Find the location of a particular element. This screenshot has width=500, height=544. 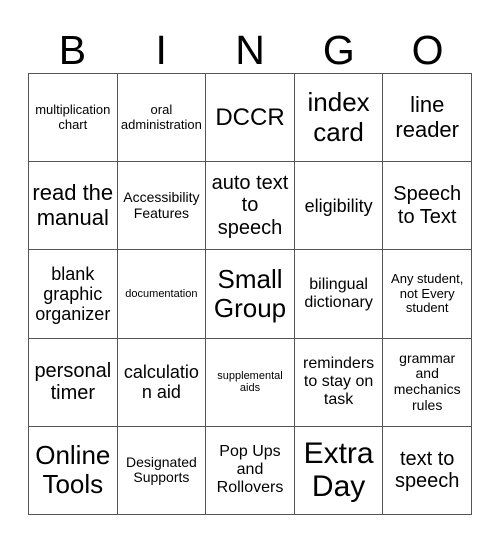

bingo-cell-label: personal timer is located at coordinates (73, 382).